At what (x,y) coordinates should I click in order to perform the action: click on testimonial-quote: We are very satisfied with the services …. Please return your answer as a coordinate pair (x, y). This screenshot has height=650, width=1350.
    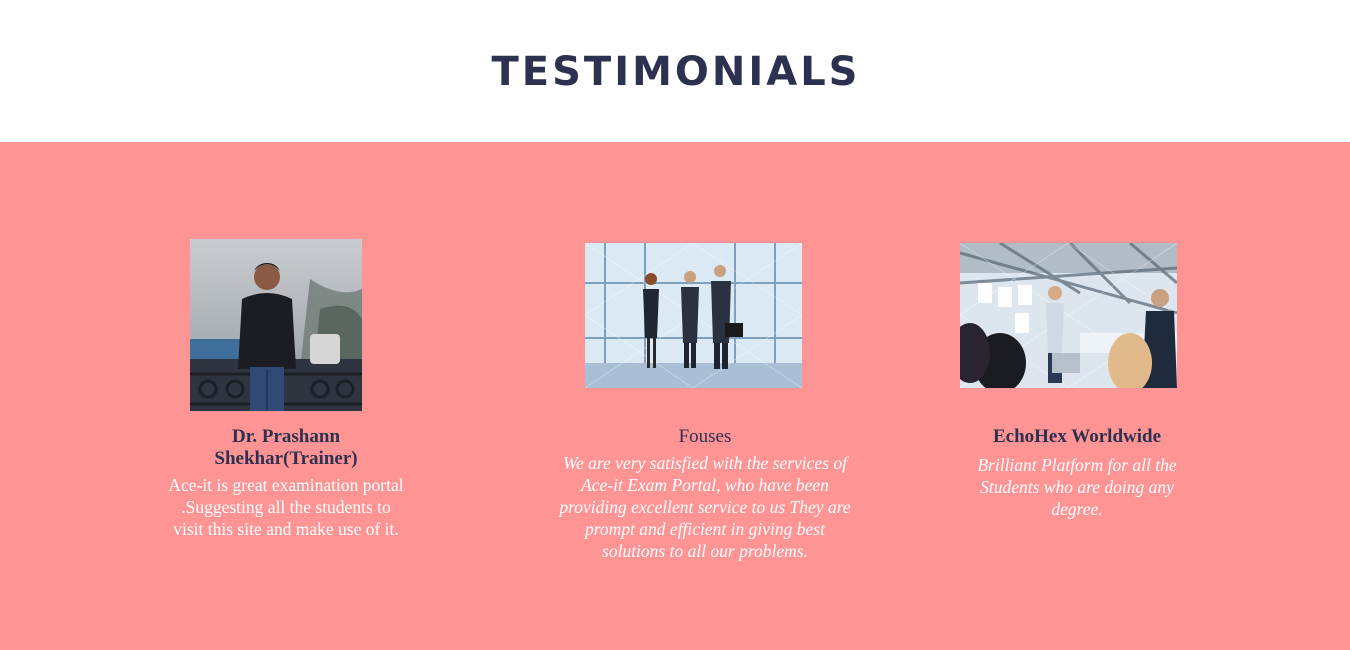
    Looking at the image, I should click on (705, 507).